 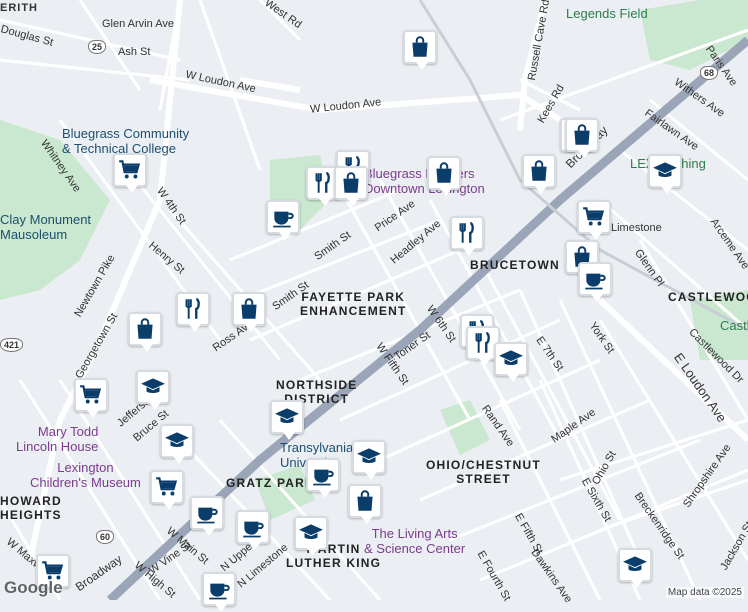 What do you see at coordinates (138, 24) in the screenshot?
I see `street-label: Glen Arvin Ave` at bounding box center [138, 24].